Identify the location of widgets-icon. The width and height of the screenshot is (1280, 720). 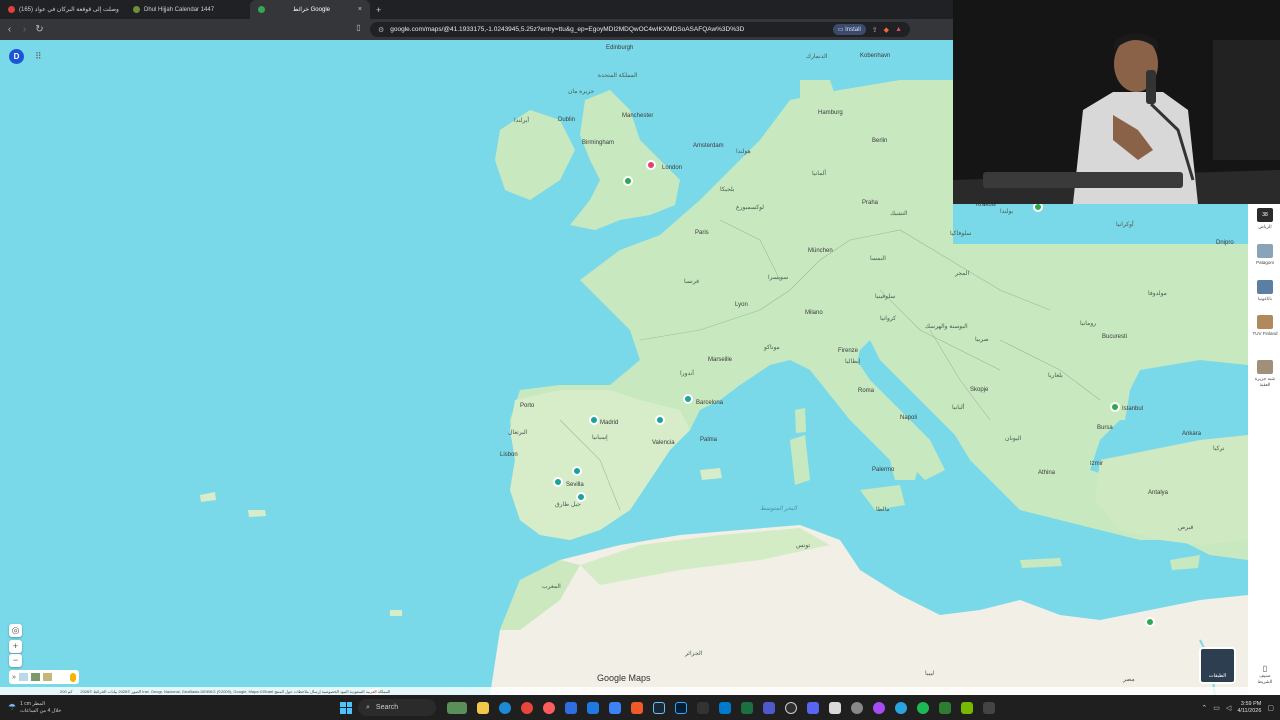
(457, 707).